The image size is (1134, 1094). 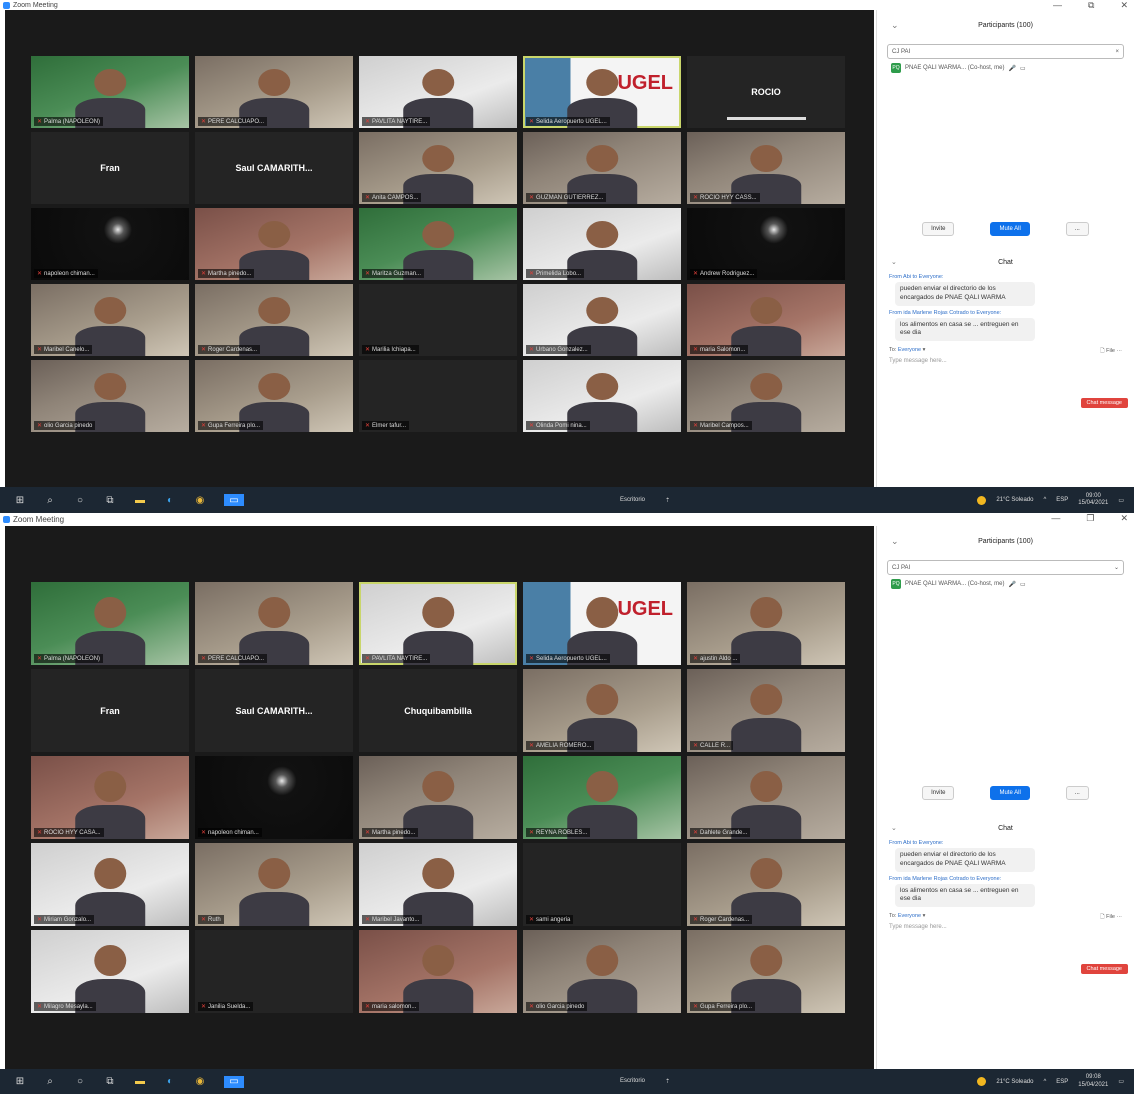 What do you see at coordinates (1124, 518) in the screenshot?
I see `close-button: ✕` at bounding box center [1124, 518].